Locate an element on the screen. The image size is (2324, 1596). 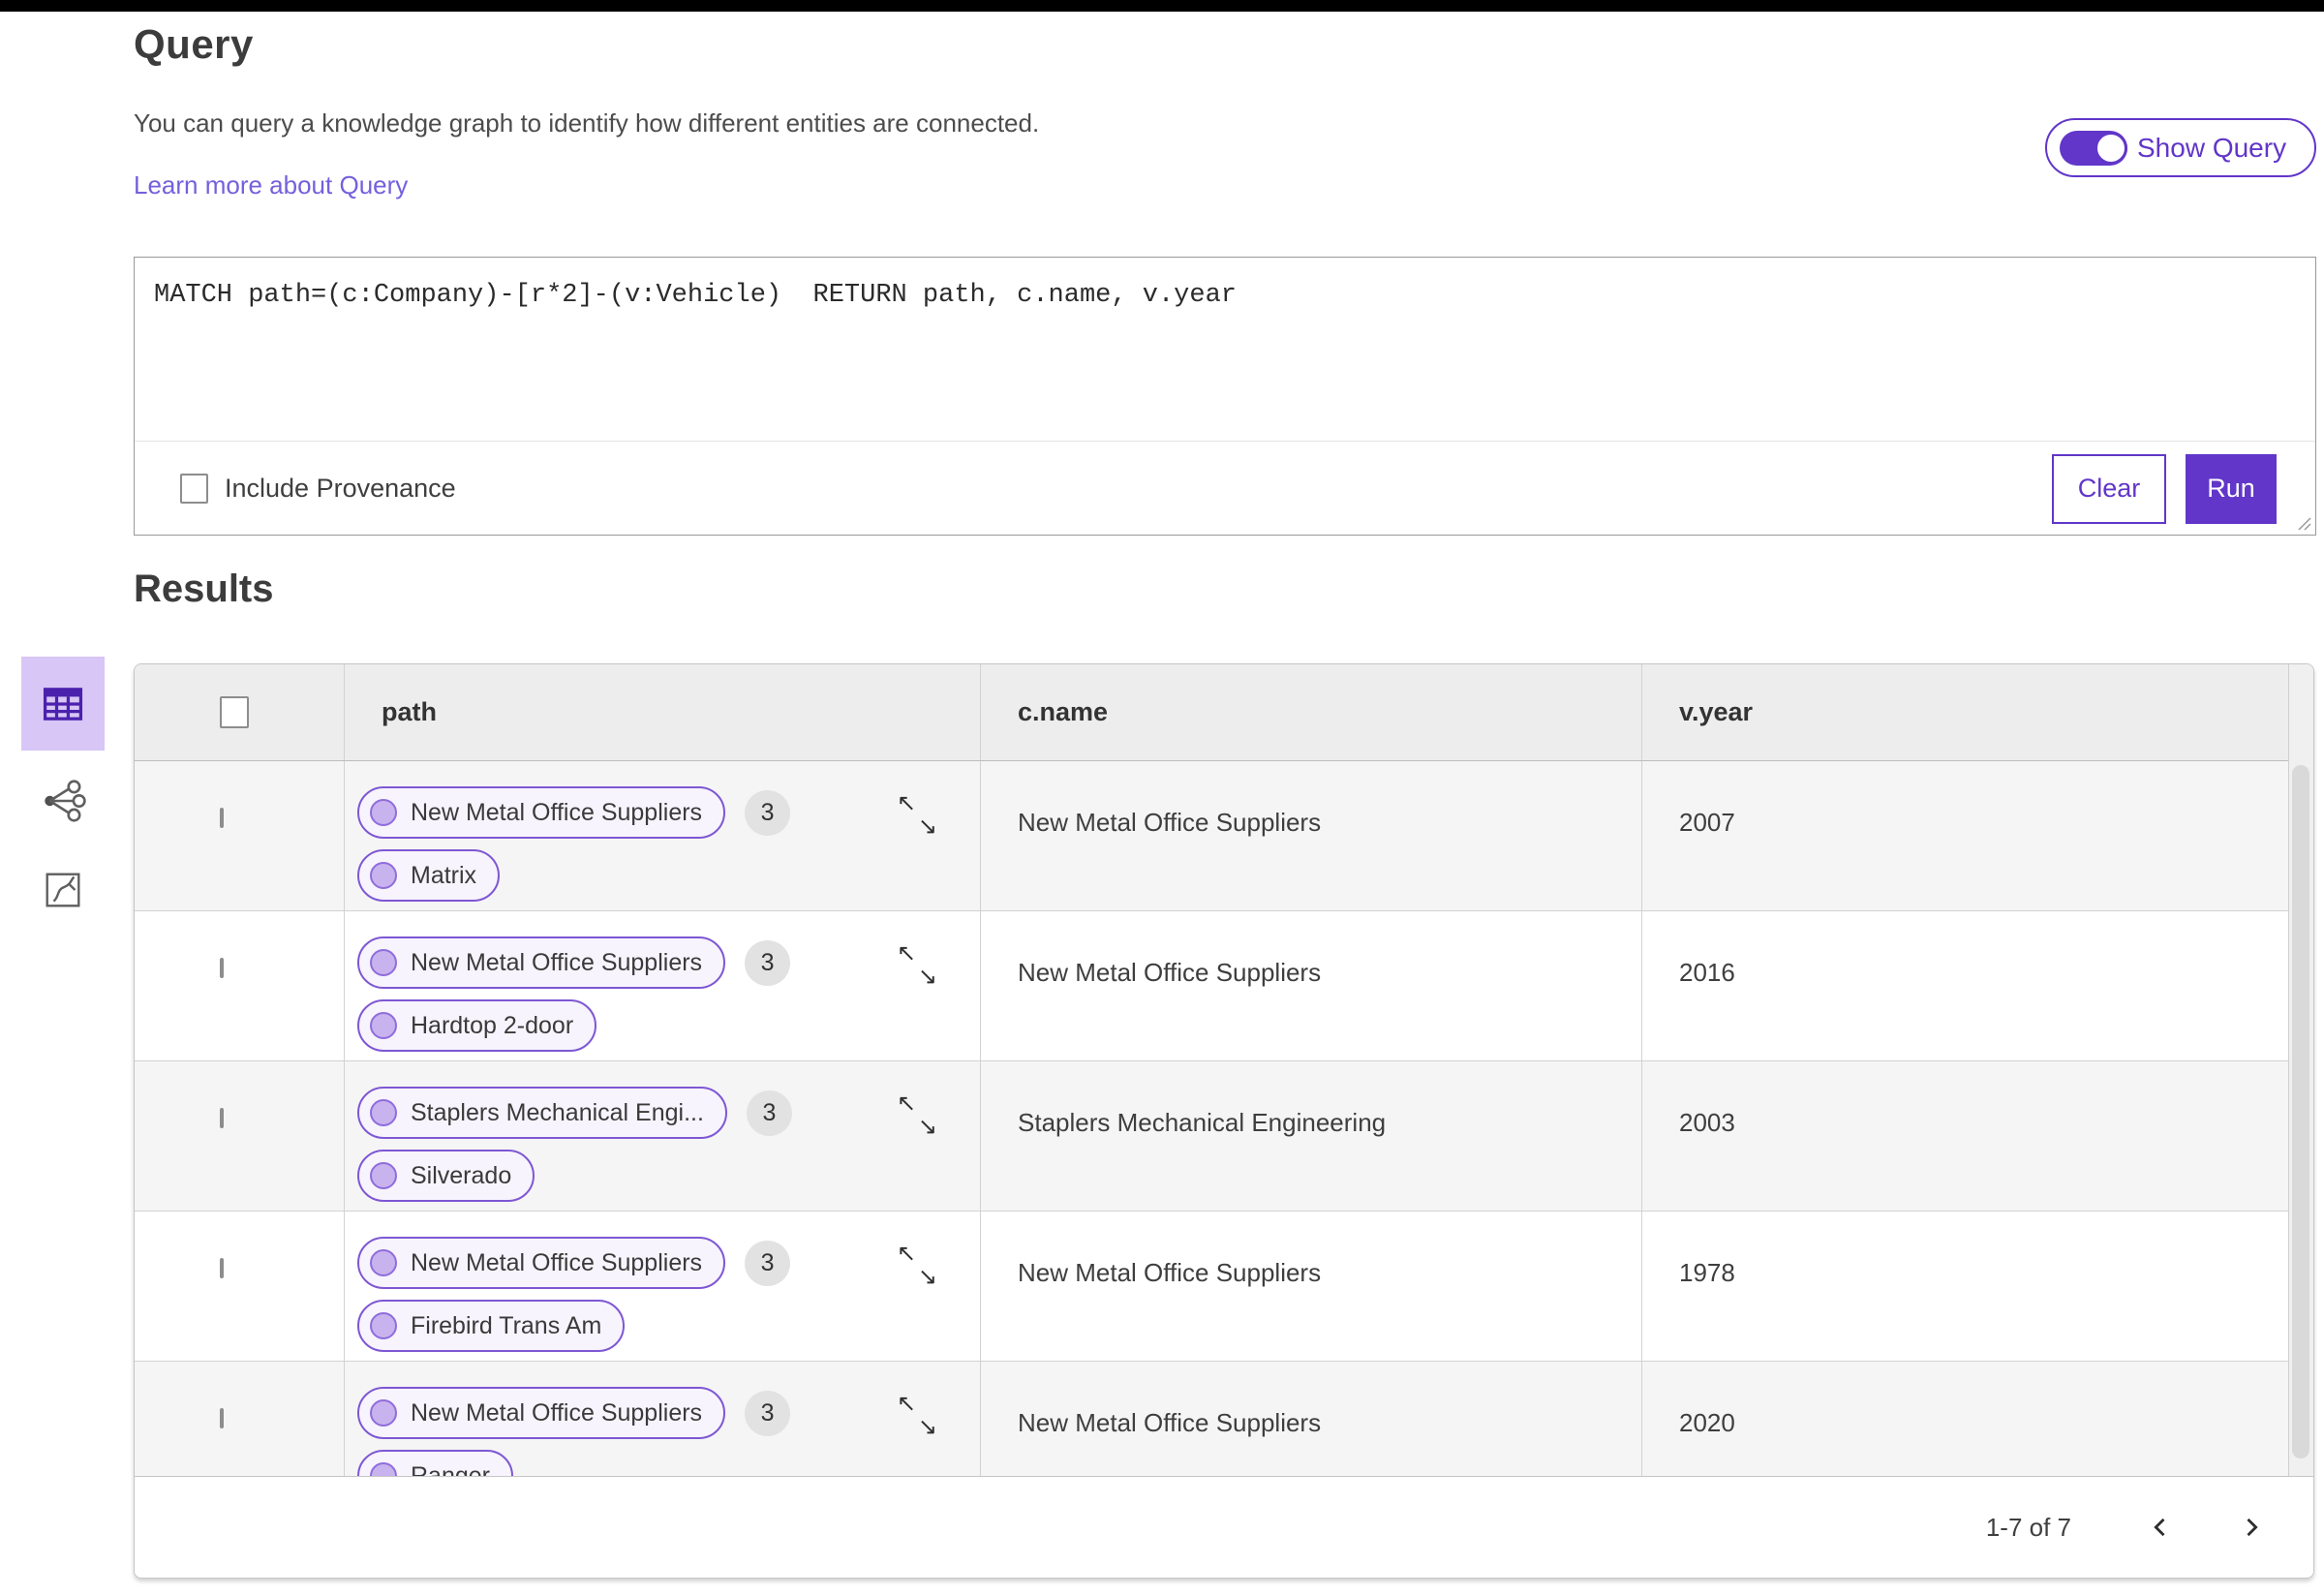
page-title: Query is located at coordinates (194, 44).